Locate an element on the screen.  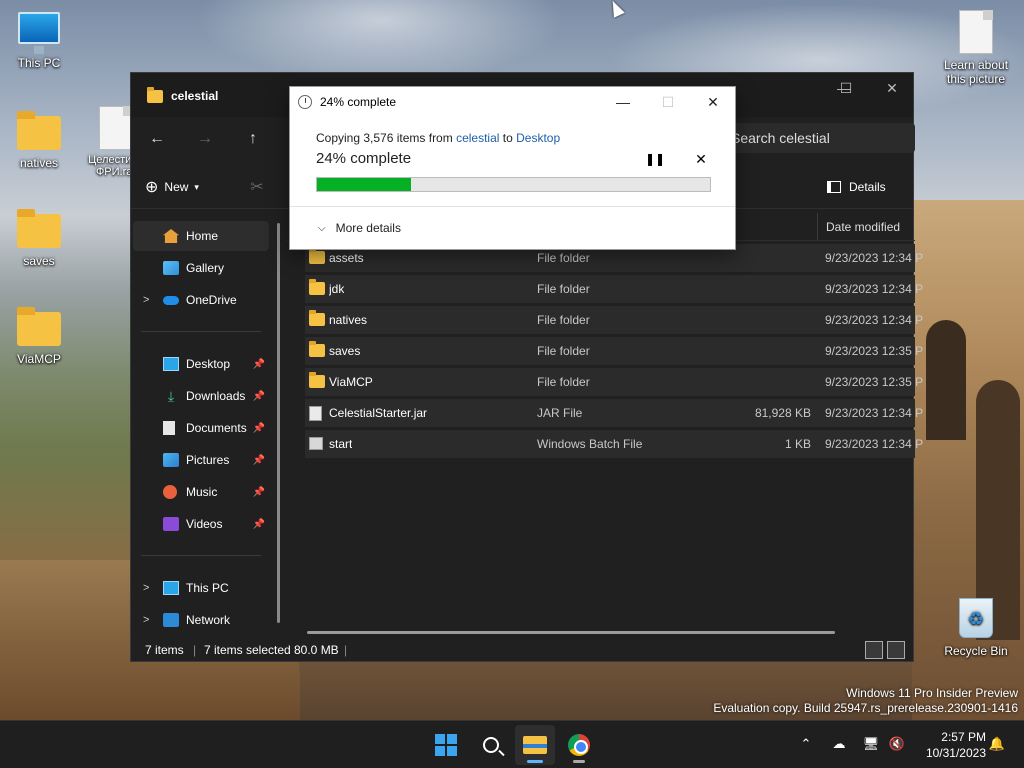
sidebar-item-gallery: Gallery is located at coordinates (201, 268).